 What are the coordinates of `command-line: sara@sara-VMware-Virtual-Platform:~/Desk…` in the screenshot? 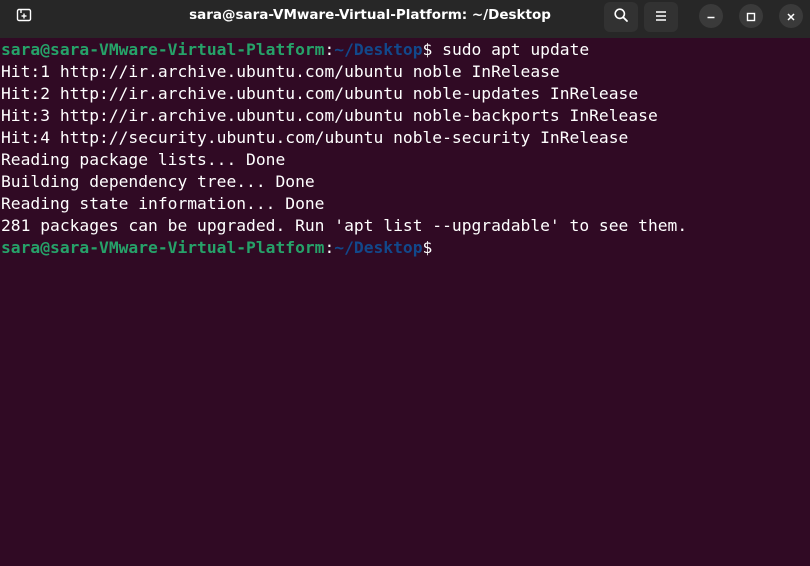 It's located at (405, 50).